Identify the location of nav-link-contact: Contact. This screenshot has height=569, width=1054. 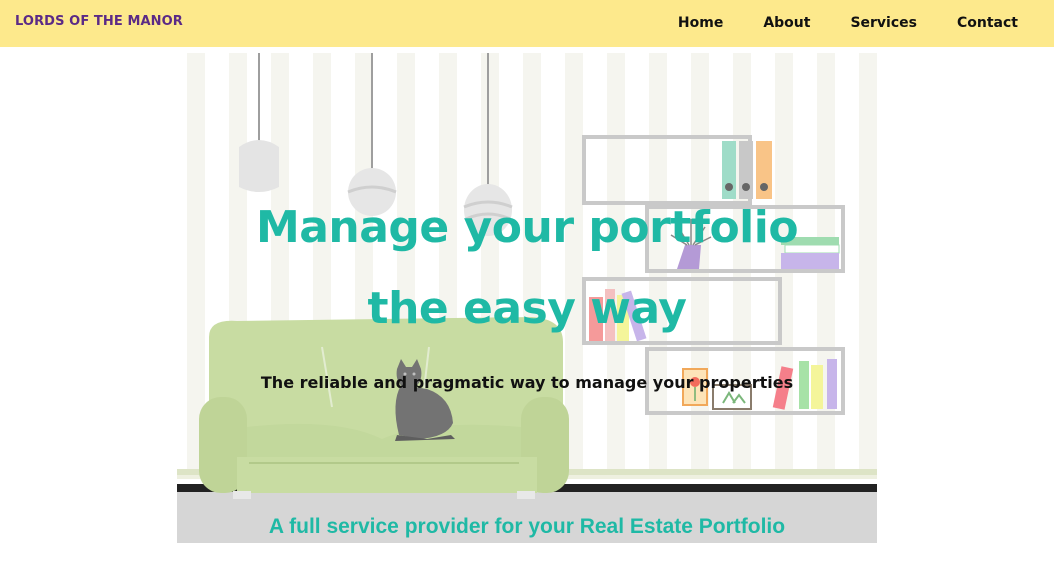
(987, 23).